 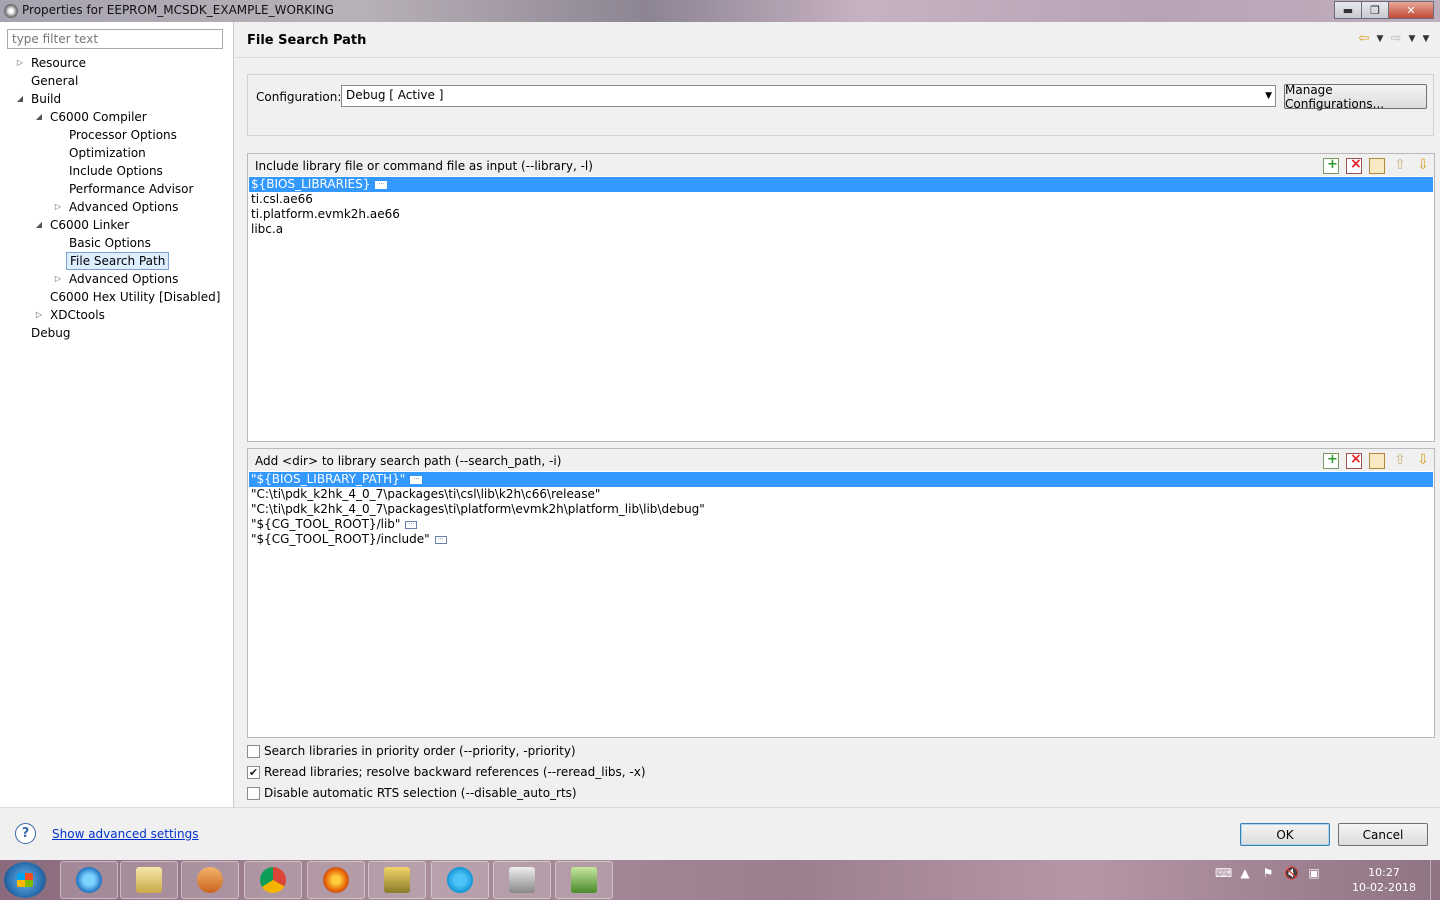 I want to click on tree-item: ◢ C6000 Linker, so click(x=116, y=225).